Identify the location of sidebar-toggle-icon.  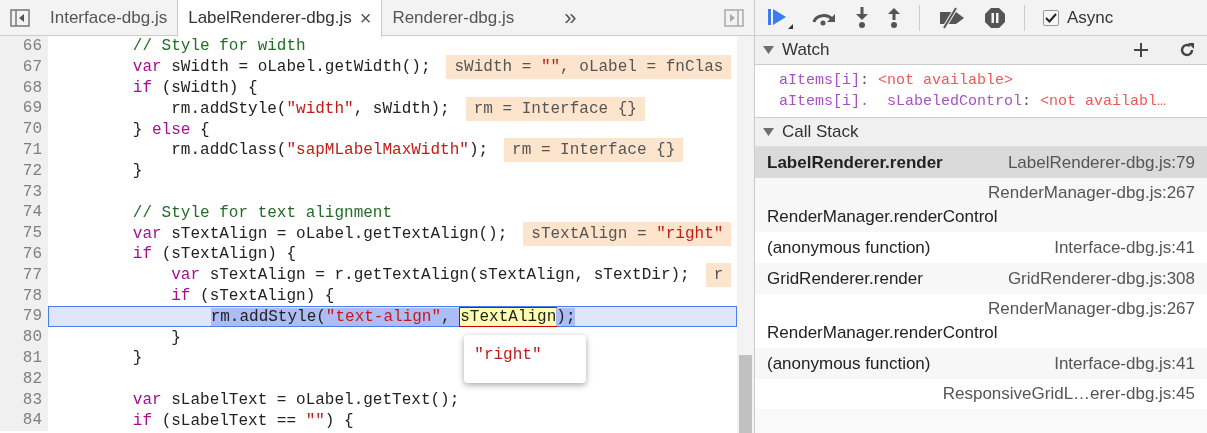
(20, 17).